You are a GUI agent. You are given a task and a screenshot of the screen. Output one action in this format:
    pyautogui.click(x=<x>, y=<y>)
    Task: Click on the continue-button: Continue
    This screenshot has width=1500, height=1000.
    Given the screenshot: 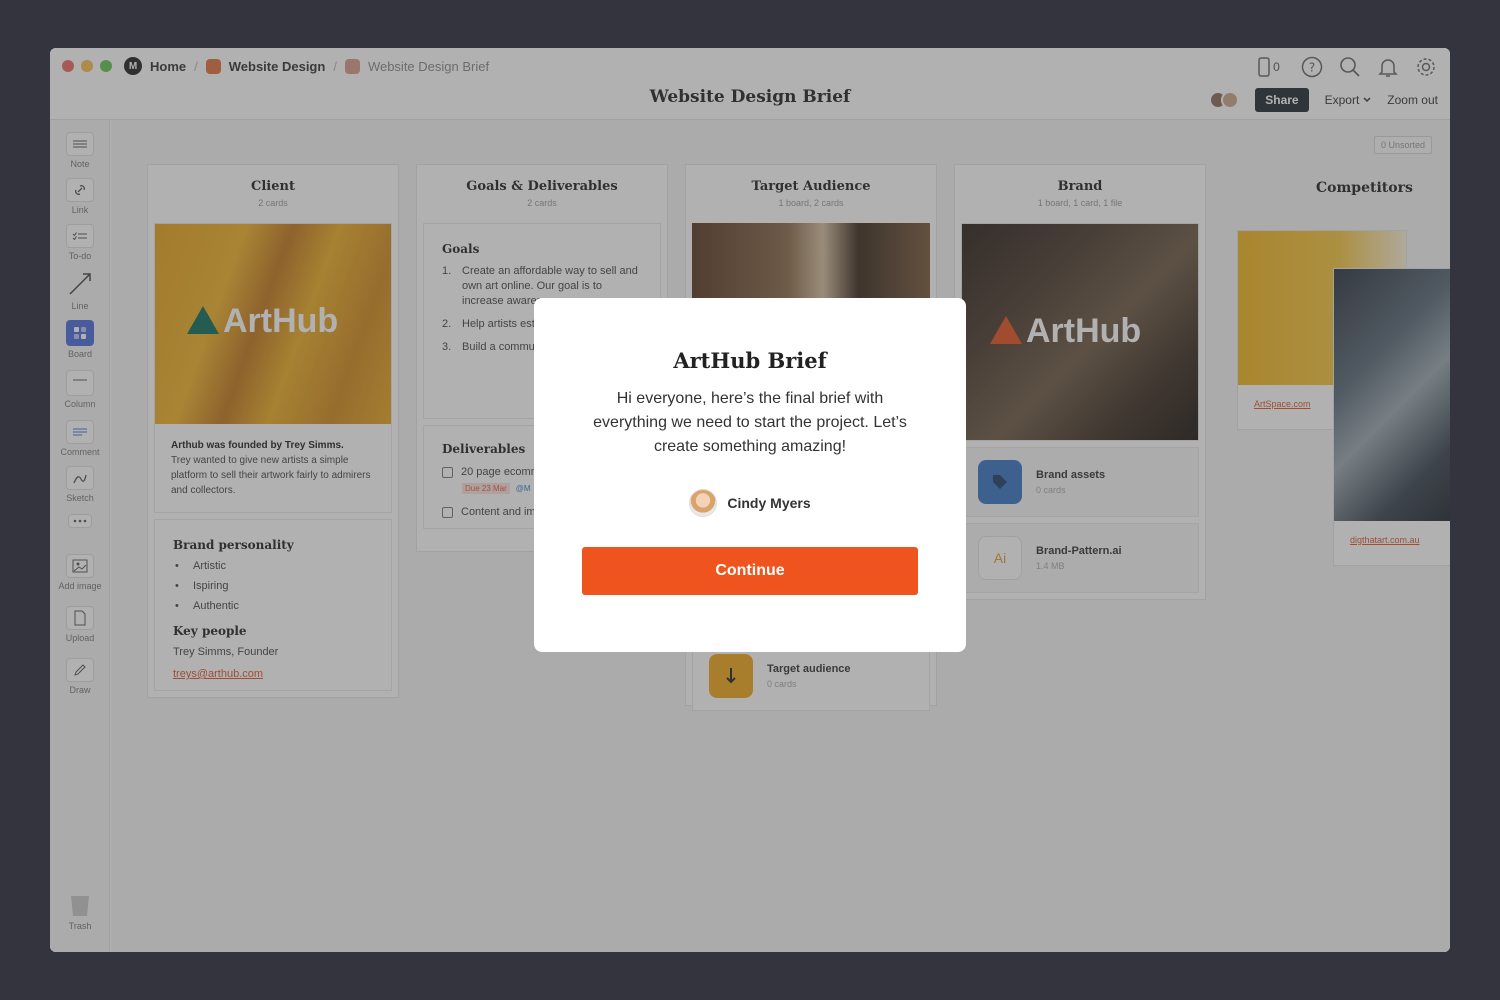 What is the action you would take?
    pyautogui.click(x=750, y=571)
    